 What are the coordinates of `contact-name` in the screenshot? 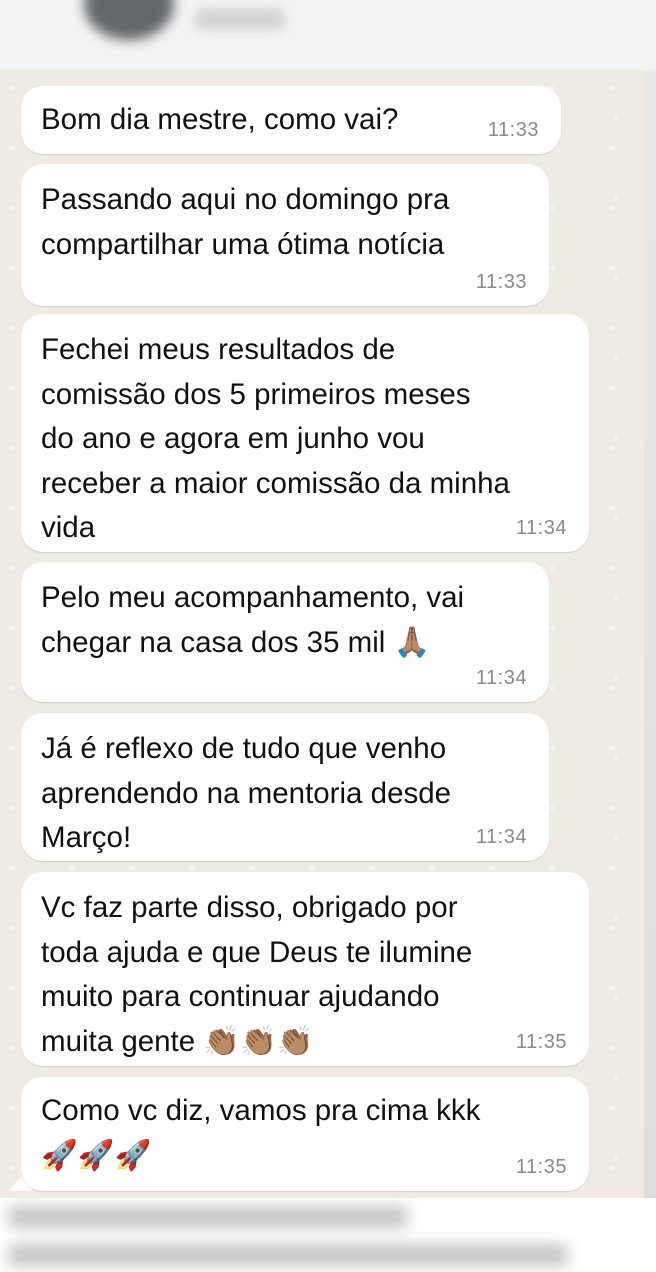 It's located at (240, 19).